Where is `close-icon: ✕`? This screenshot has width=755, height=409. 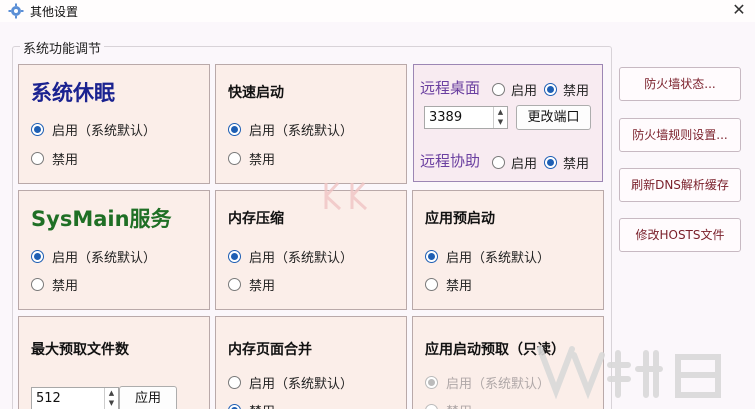 close-icon: ✕ is located at coordinates (739, 11).